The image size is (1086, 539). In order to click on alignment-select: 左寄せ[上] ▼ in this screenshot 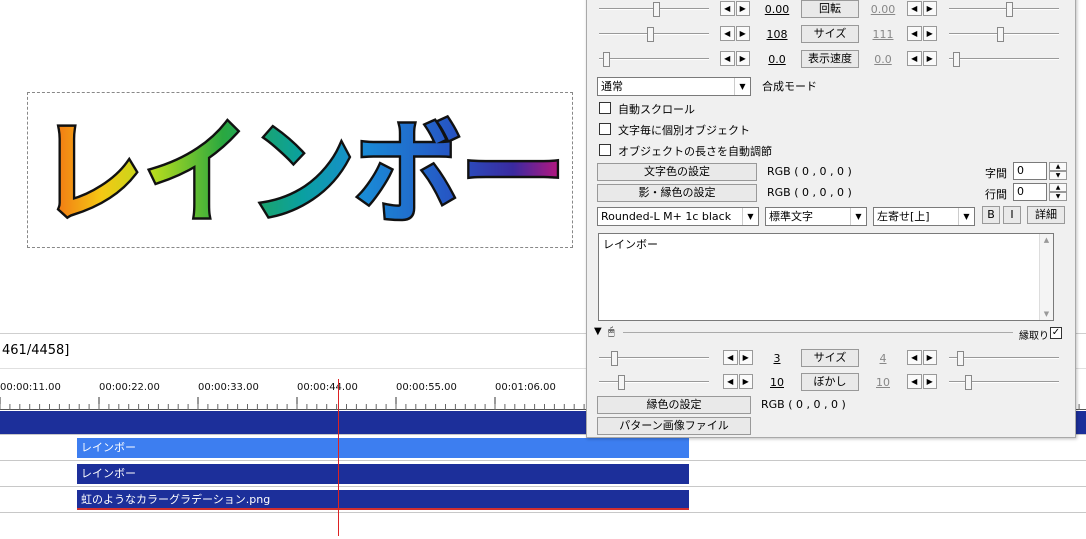, I will do `click(924, 216)`.